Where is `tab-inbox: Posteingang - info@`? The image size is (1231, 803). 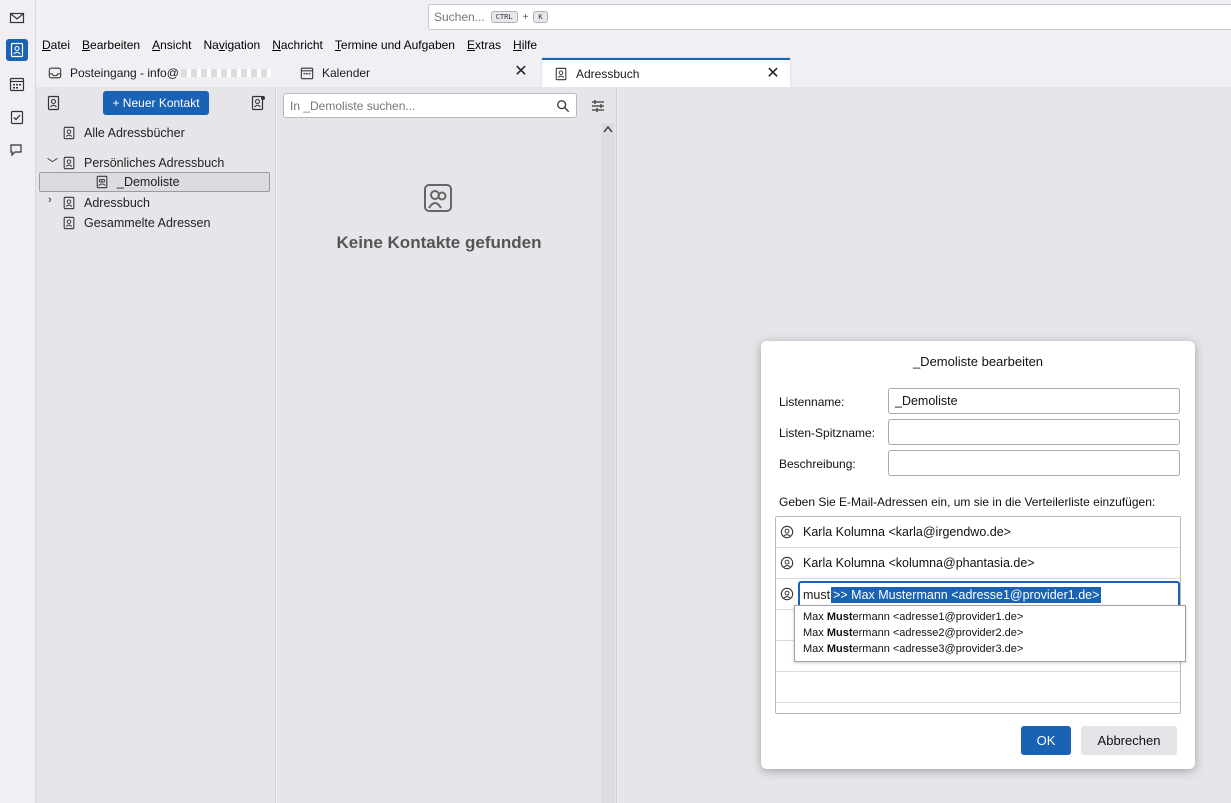 tab-inbox: Posteingang - info@ is located at coordinates (161, 72).